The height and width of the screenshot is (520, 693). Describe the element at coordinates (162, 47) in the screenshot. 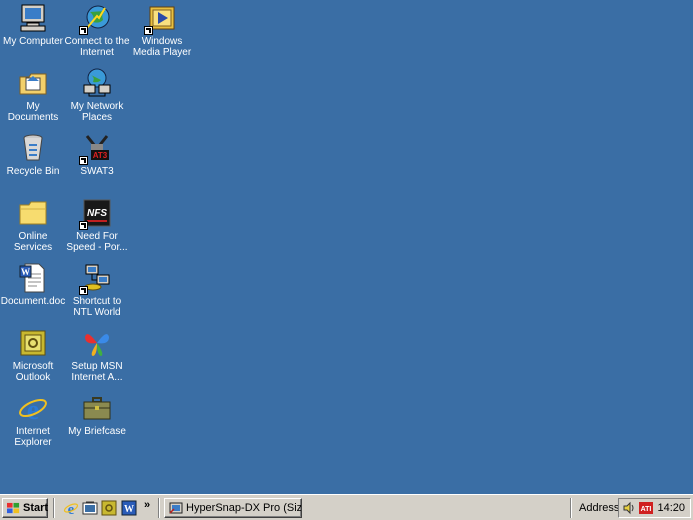

I see `desktop-icon-label: Windows Media Player` at that location.